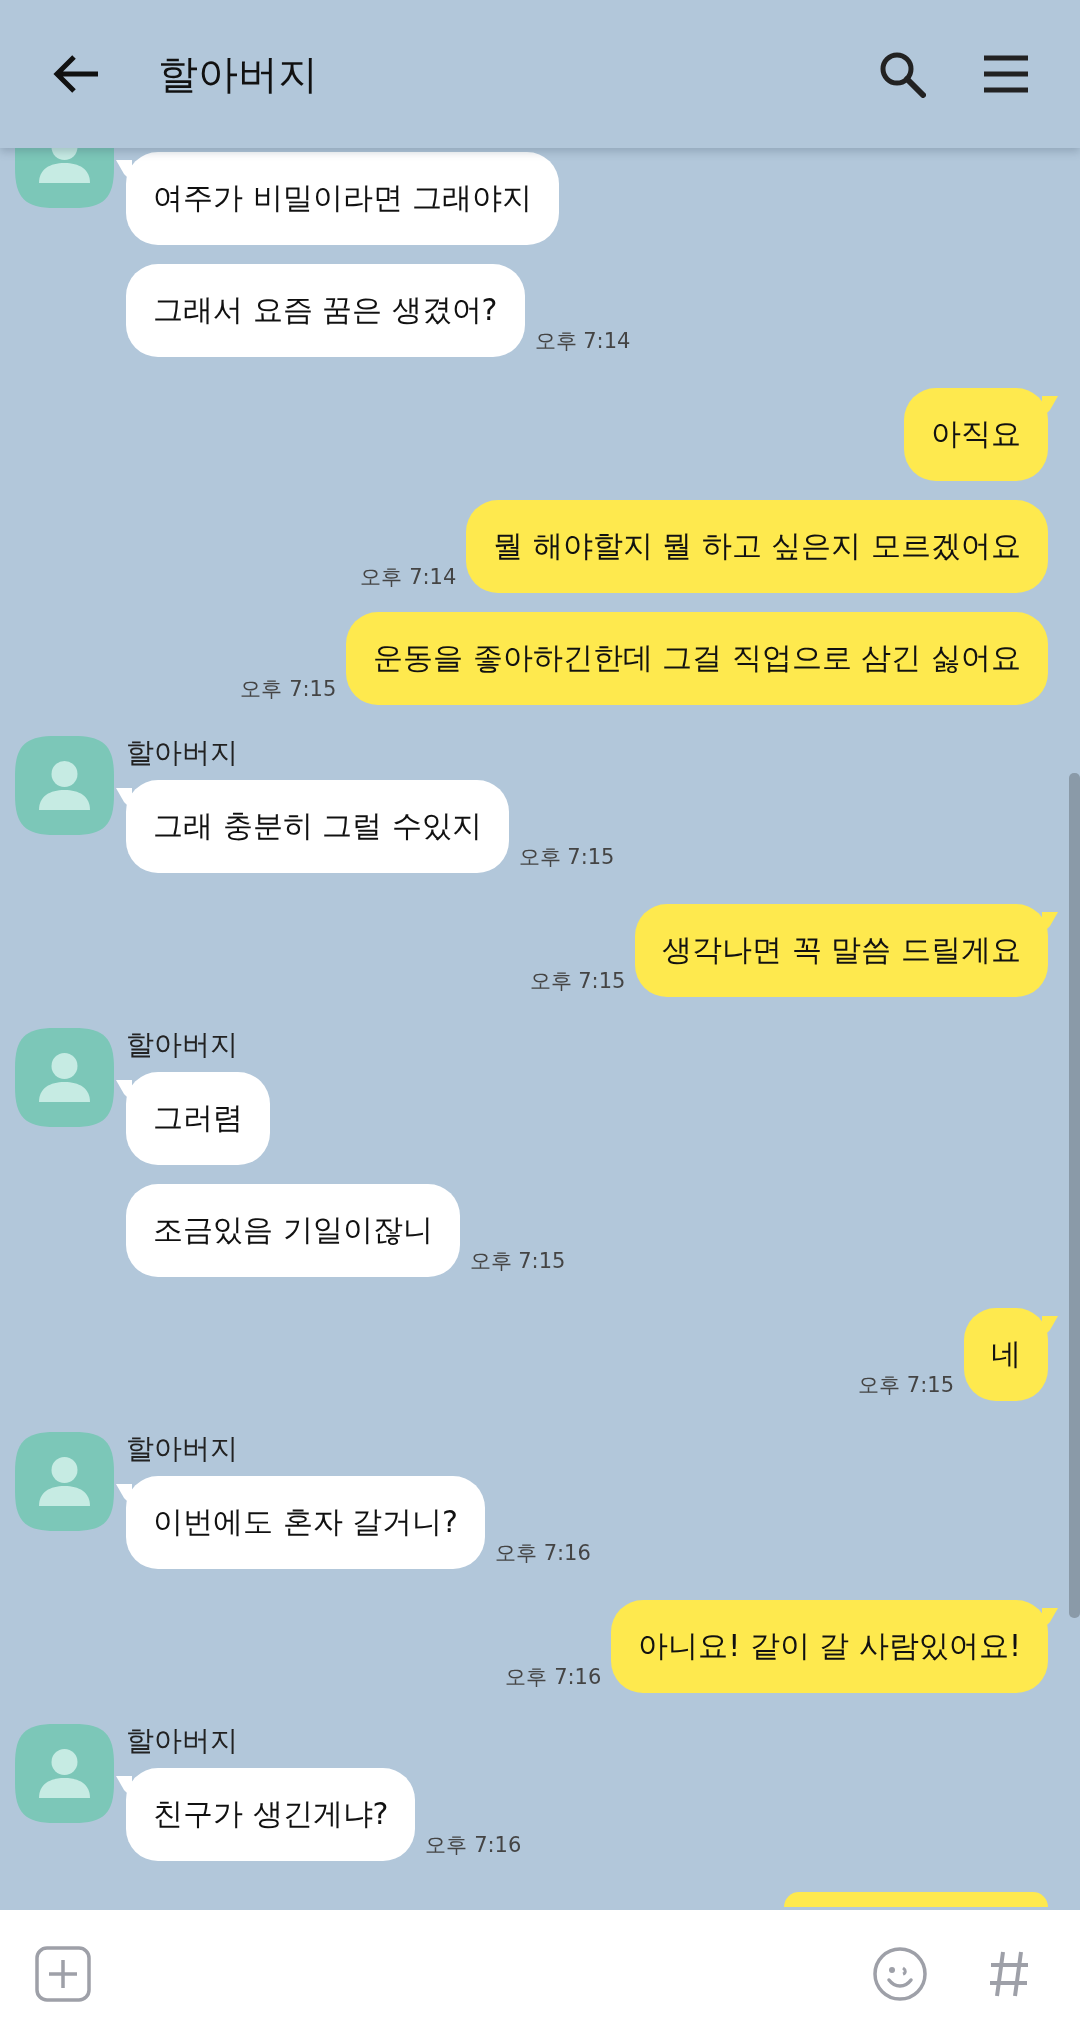 Image resolution: width=1080 pixels, height=2038 pixels. What do you see at coordinates (1009, 1974) in the screenshot?
I see `hashtag-icon` at bounding box center [1009, 1974].